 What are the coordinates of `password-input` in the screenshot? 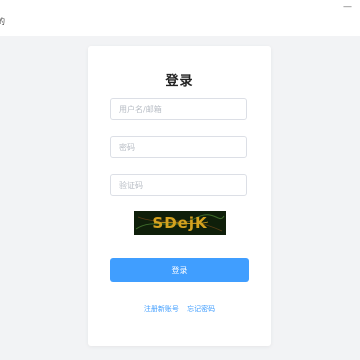 It's located at (178, 147).